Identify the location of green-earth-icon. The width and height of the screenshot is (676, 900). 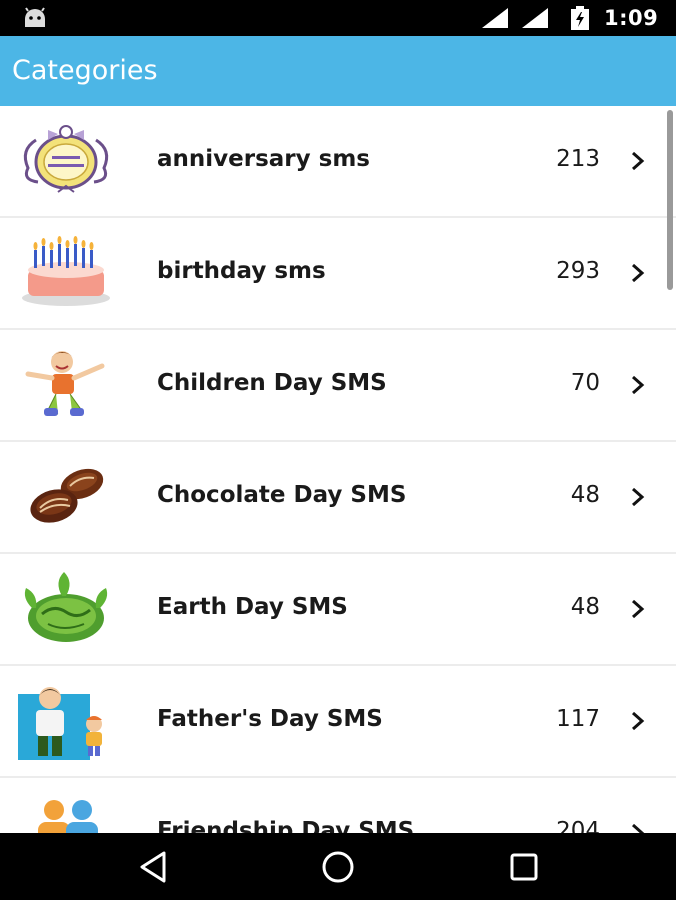
(66, 607).